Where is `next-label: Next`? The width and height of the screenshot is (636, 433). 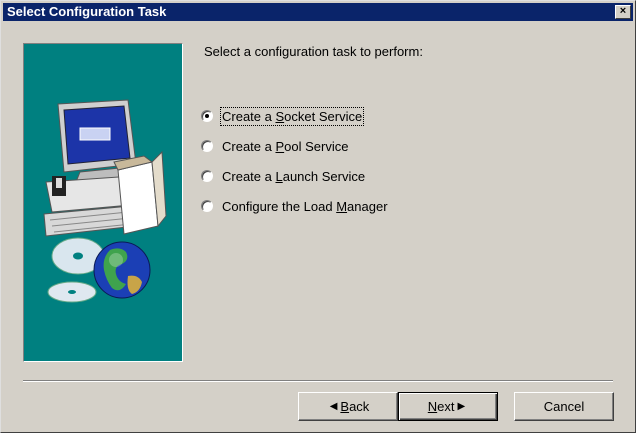
next-label: Next is located at coordinates (441, 406).